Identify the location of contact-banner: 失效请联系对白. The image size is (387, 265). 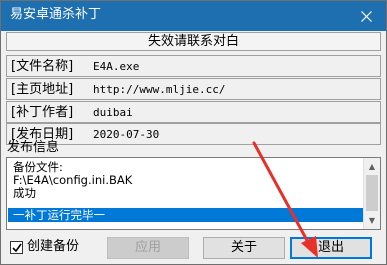
(193, 41).